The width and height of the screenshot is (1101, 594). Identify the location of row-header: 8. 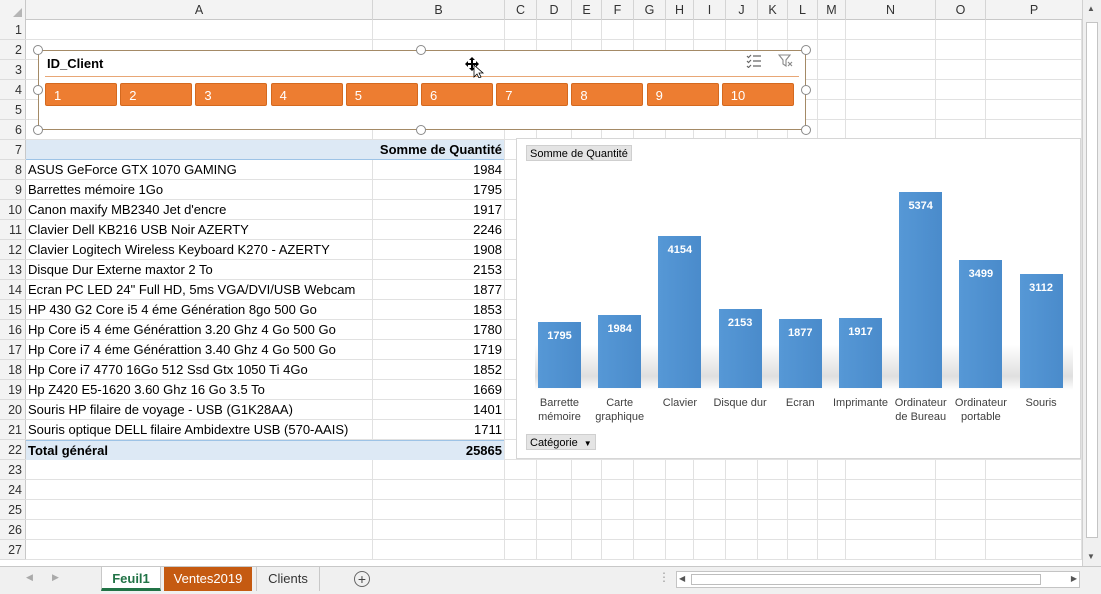
(13, 170).